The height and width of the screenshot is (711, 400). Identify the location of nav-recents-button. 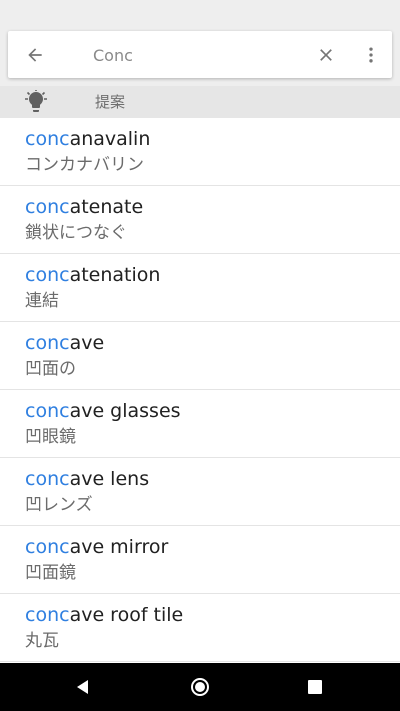
(315, 687).